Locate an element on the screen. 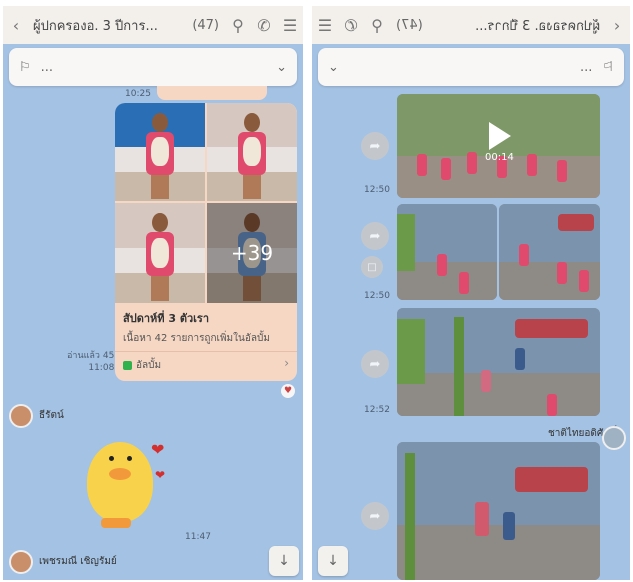 The height and width of the screenshot is (582, 633). message-time: 12:52 is located at coordinates (377, 410).